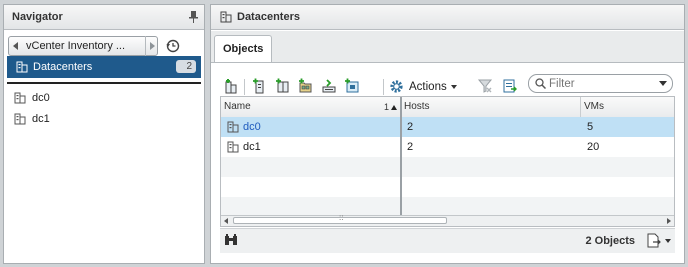 The image size is (688, 267). What do you see at coordinates (329, 86) in the screenshot?
I see `deploy-ovf-icon` at bounding box center [329, 86].